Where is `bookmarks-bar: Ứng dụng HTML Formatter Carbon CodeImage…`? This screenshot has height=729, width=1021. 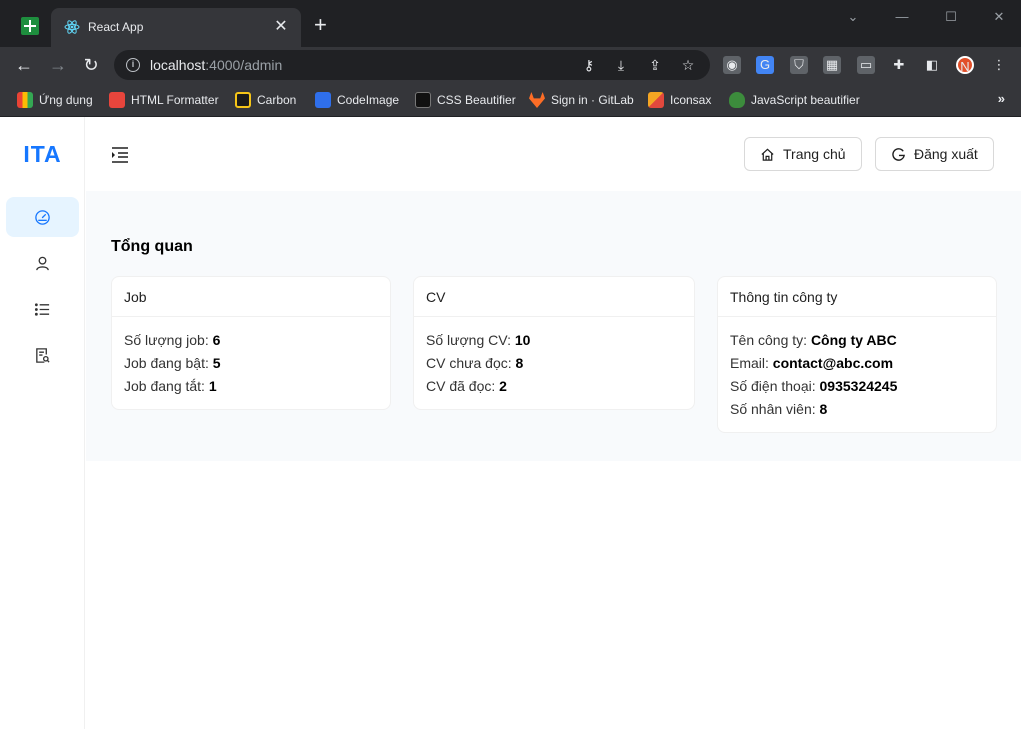 bookmarks-bar: Ứng dụng HTML Formatter Carbon CodeImage… is located at coordinates (510, 100).